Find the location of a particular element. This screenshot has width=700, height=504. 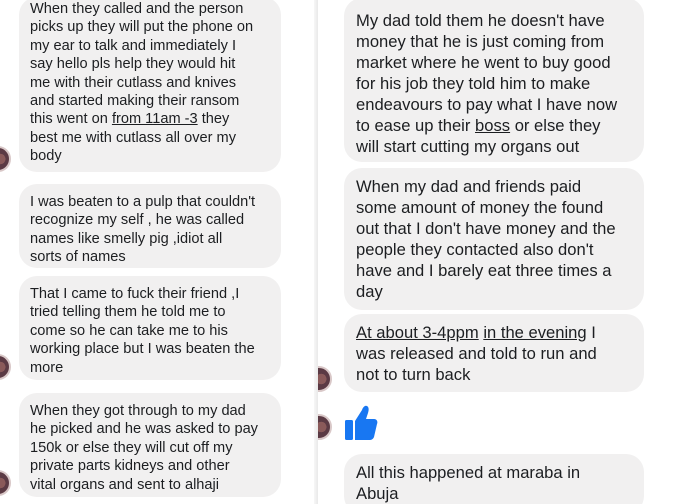

message-line: out that I don't have money and the is located at coordinates (486, 228).